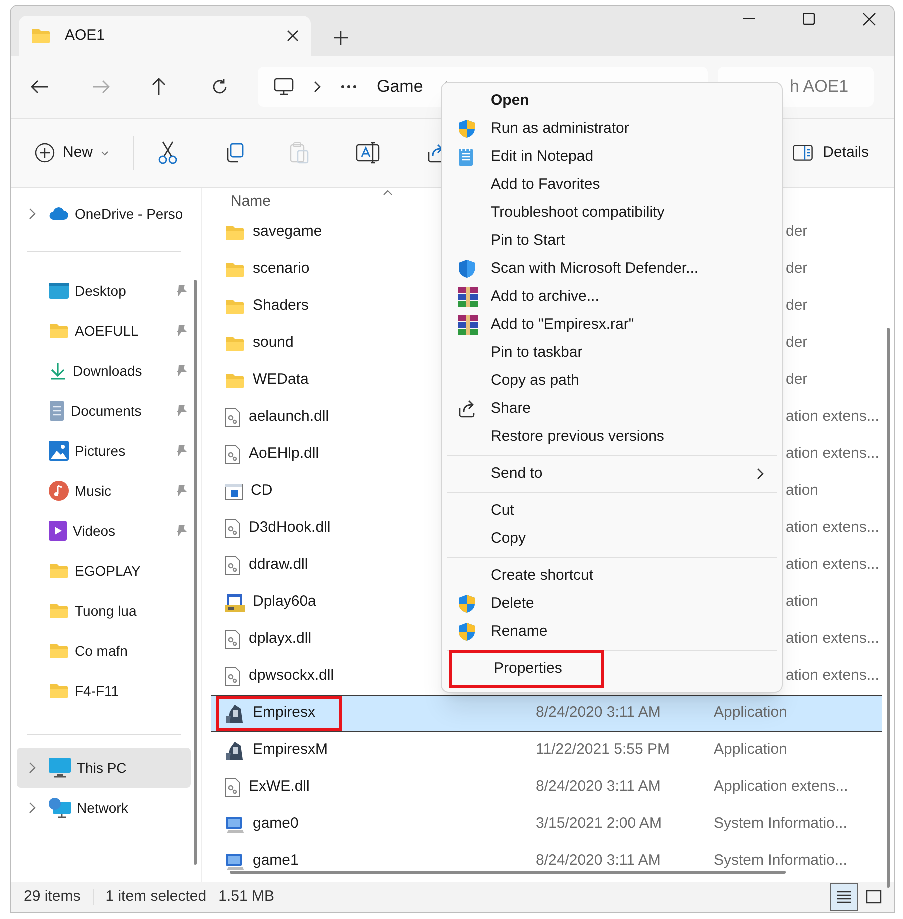 The image size is (903, 919). Describe the element at coordinates (603, 750) in the screenshot. I see `file-date: 11/22/2021 5:55 PM` at that location.